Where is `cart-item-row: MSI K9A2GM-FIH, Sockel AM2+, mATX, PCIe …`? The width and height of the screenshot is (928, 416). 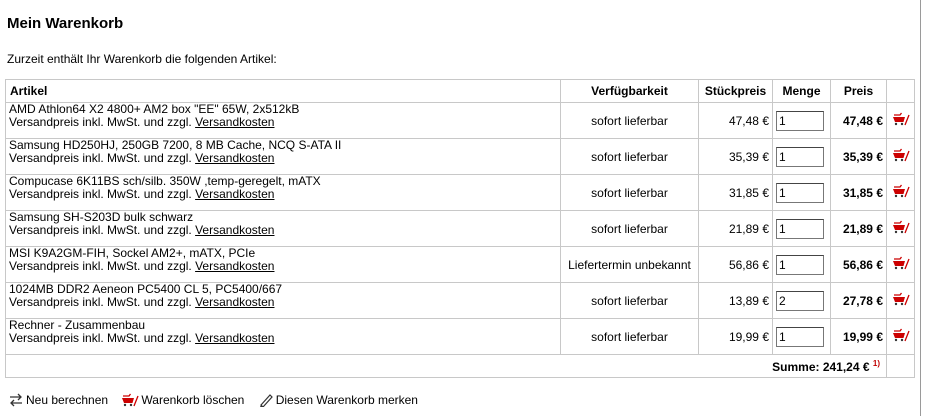 cart-item-row: MSI K9A2GM-FIH, Sockel AM2+, mATX, PCIe … is located at coordinates (460, 264).